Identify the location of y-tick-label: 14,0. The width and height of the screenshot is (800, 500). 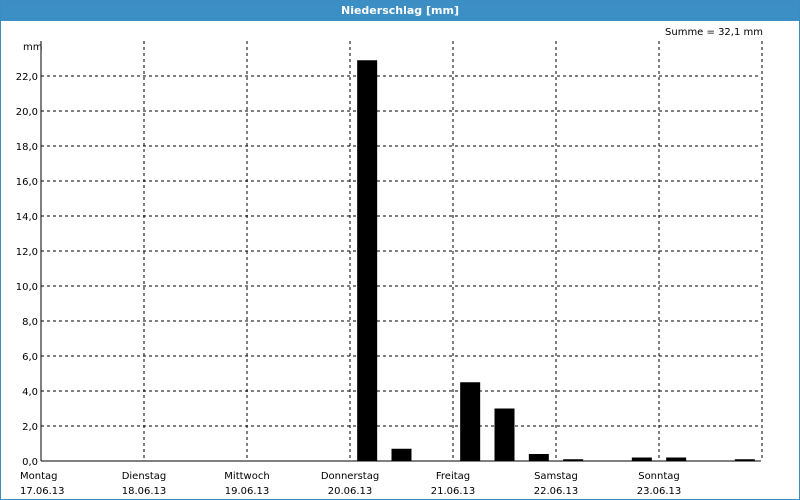
(27, 217).